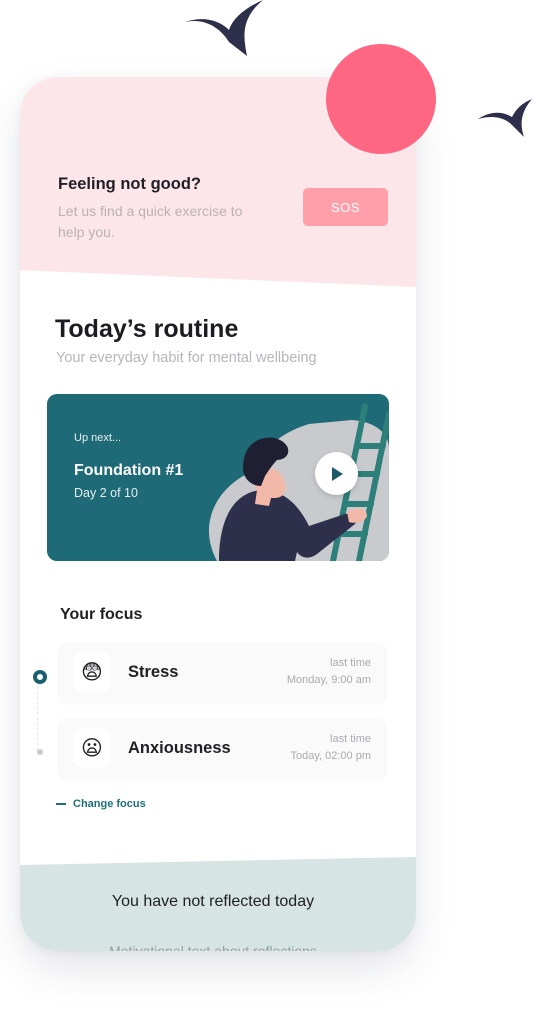 The image size is (534, 1009). I want to click on reflection-title: You have not reflected today, so click(213, 901).